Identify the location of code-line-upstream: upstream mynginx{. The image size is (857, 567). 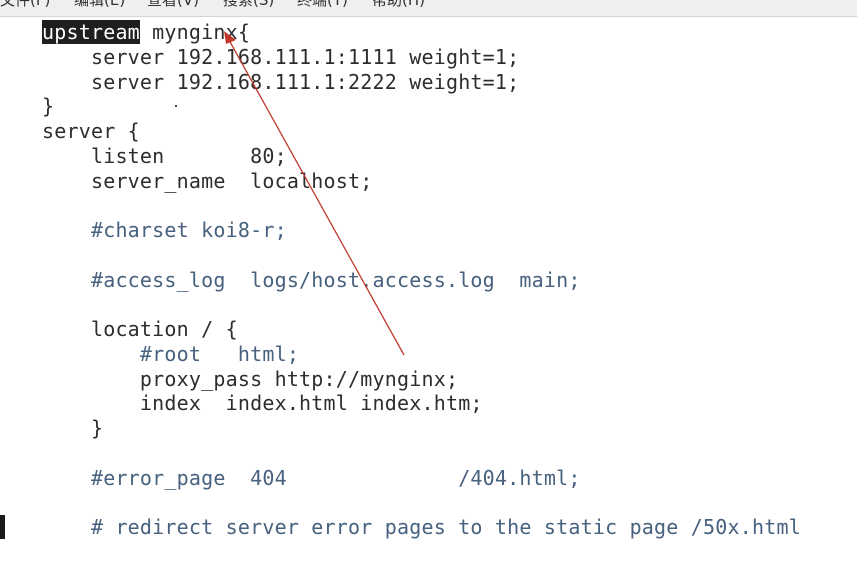
(146, 32).